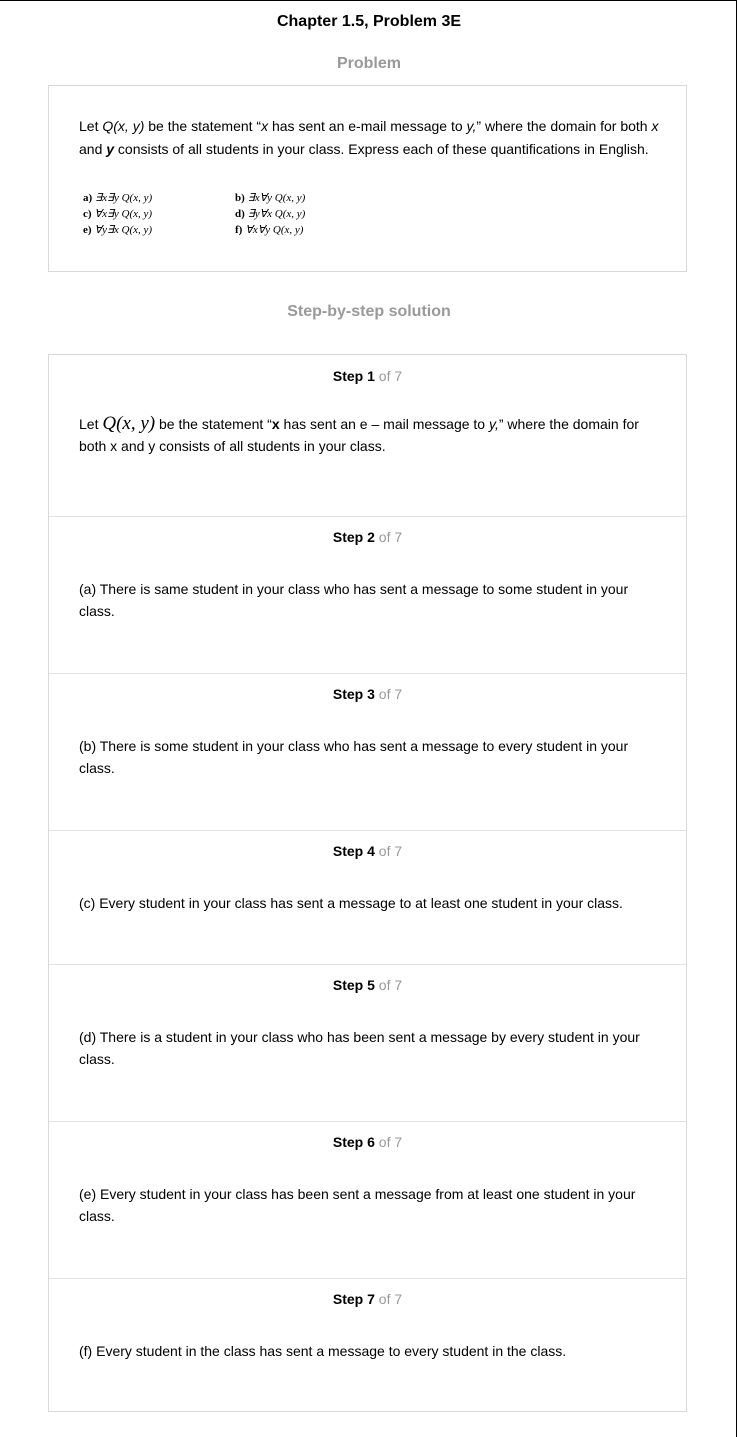 This screenshot has width=738, height=1437. Describe the element at coordinates (118, 198) in the screenshot. I see `quantification-item-a: a) ∃x∃y Q(x, y)` at that location.